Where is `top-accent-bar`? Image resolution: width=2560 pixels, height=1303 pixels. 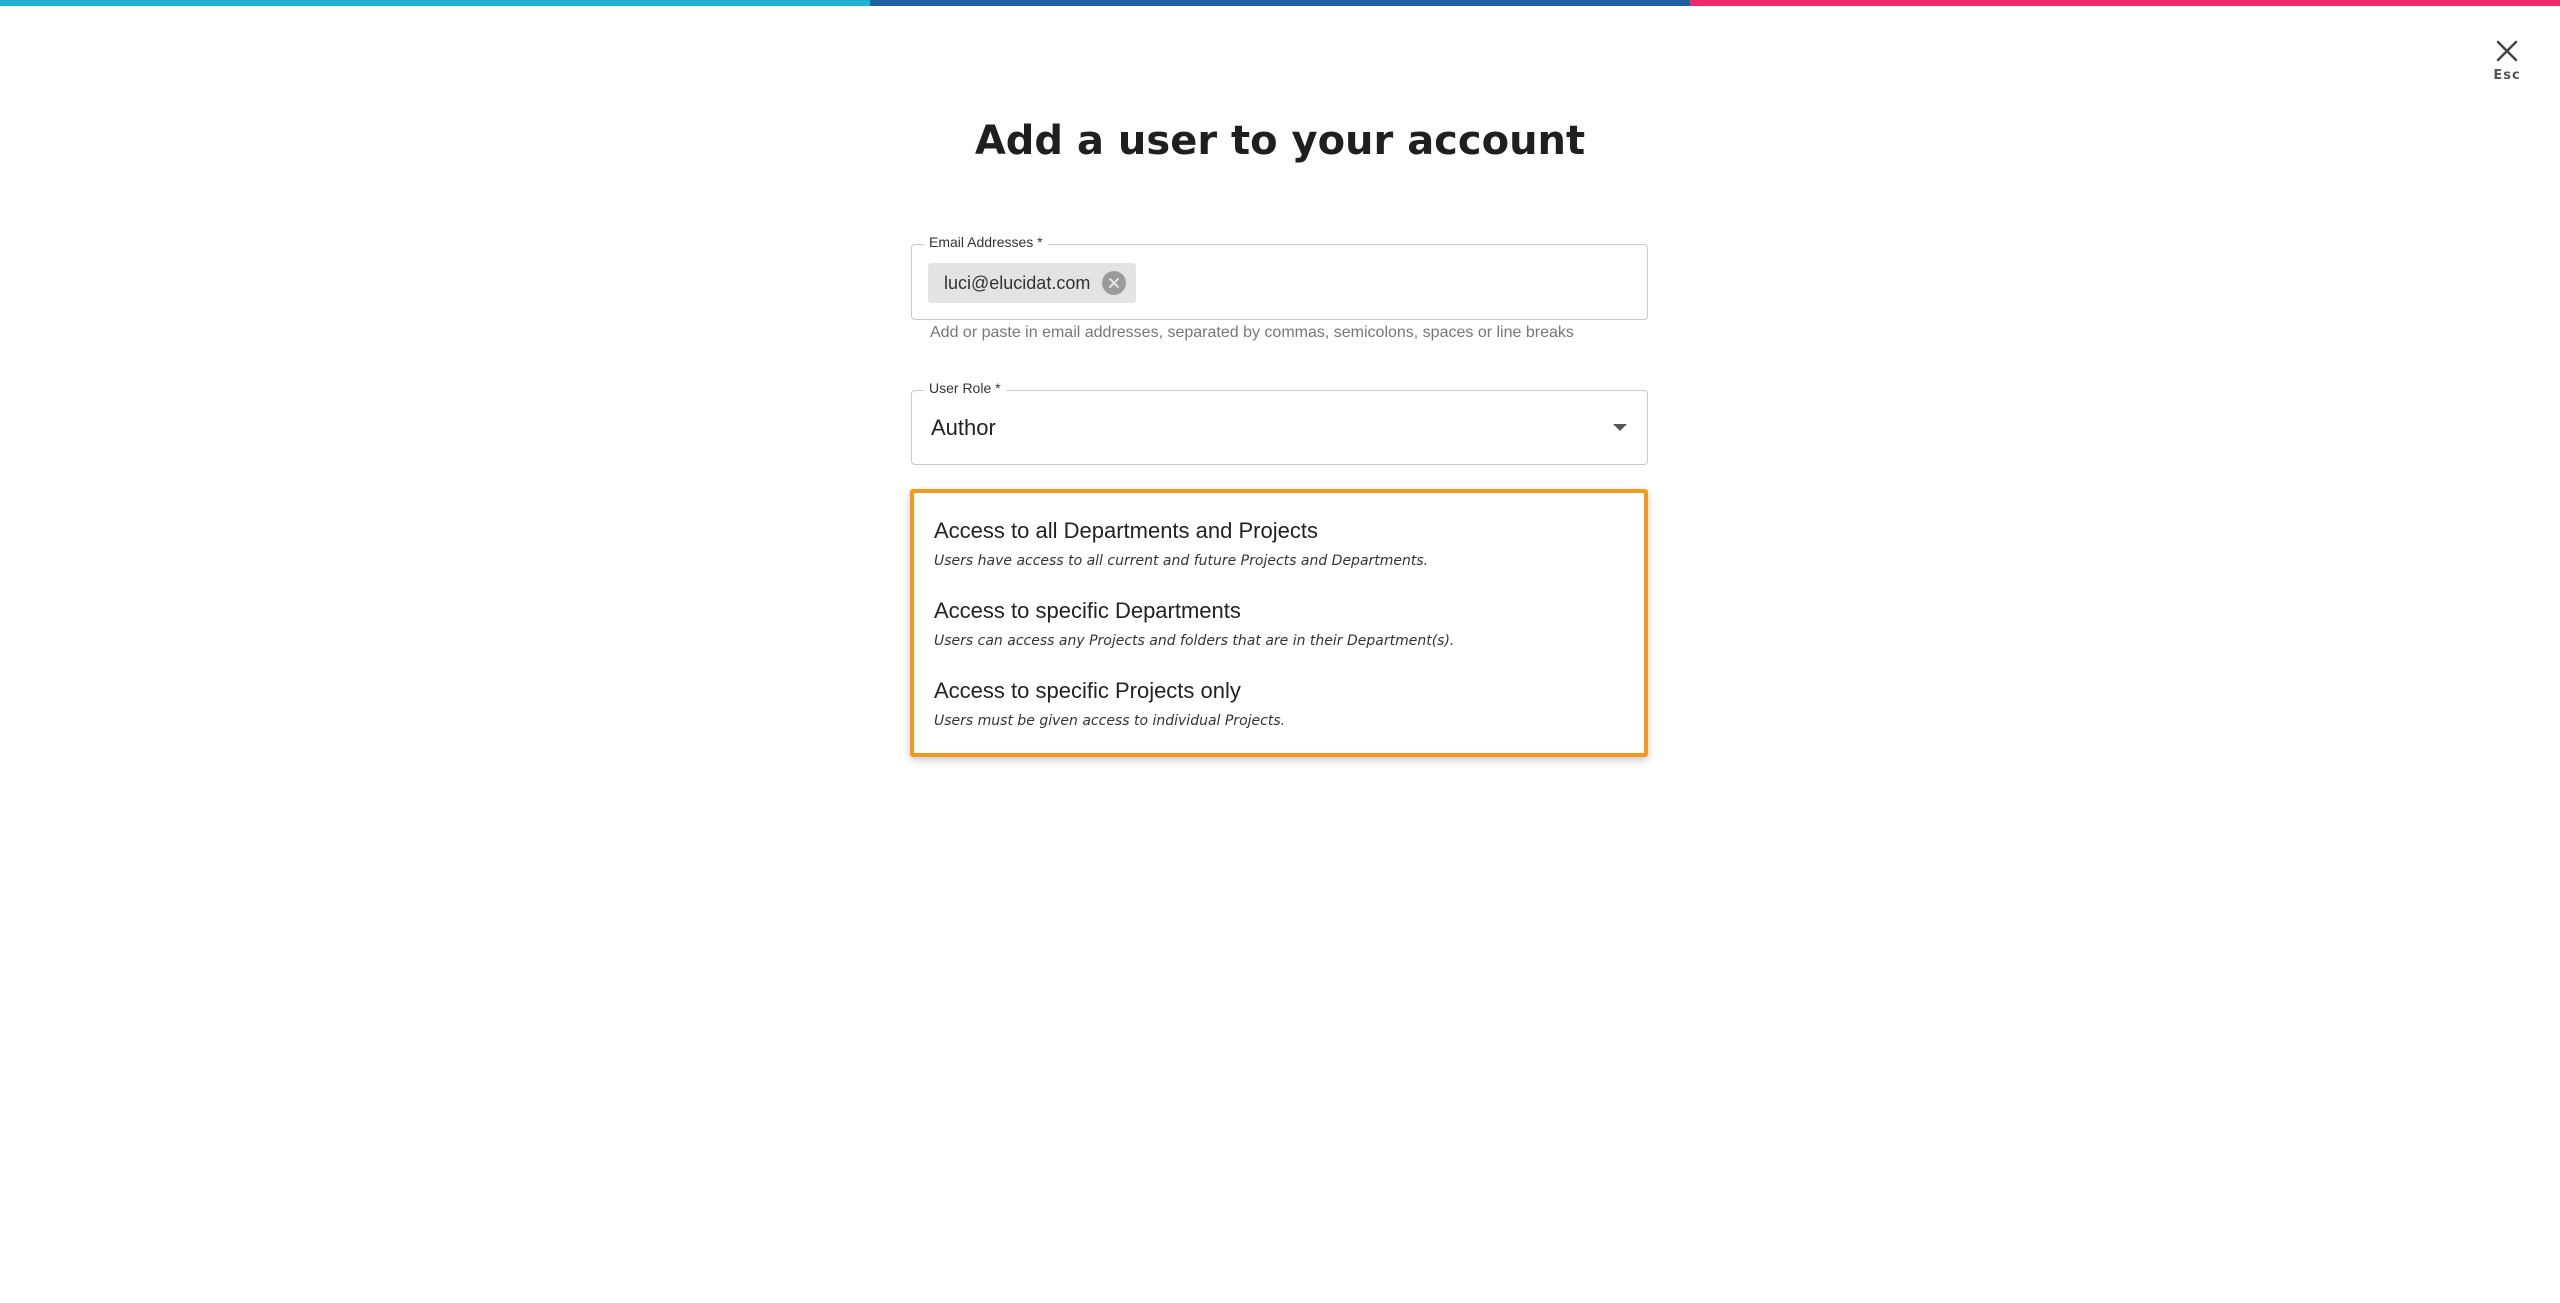
top-accent-bar is located at coordinates (1280, 3).